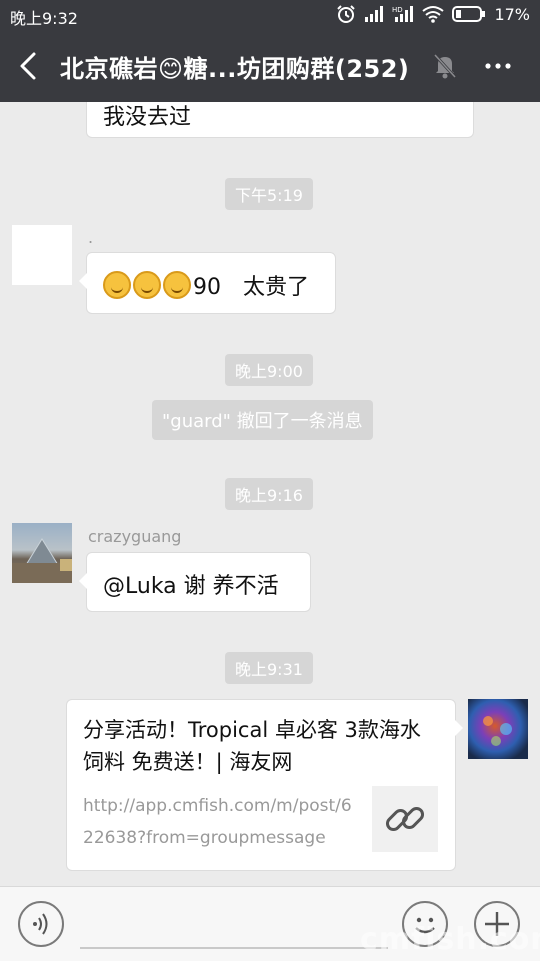 This screenshot has height=961, width=540. What do you see at coordinates (234, 66) in the screenshot?
I see `chat-title: 北京礁岩😊糖...坊团购群(252)` at bounding box center [234, 66].